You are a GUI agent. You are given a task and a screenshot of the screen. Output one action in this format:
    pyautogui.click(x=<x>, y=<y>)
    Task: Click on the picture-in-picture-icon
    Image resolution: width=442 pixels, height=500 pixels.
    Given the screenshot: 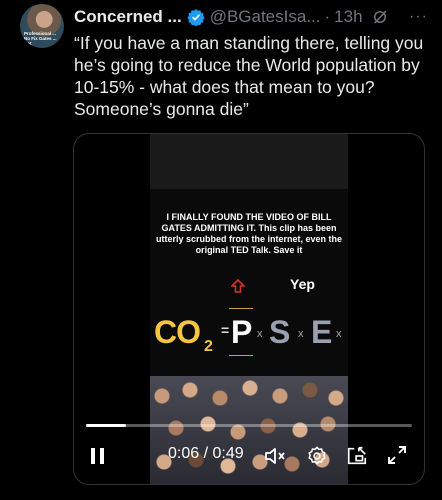 What is the action you would take?
    pyautogui.click(x=357, y=456)
    